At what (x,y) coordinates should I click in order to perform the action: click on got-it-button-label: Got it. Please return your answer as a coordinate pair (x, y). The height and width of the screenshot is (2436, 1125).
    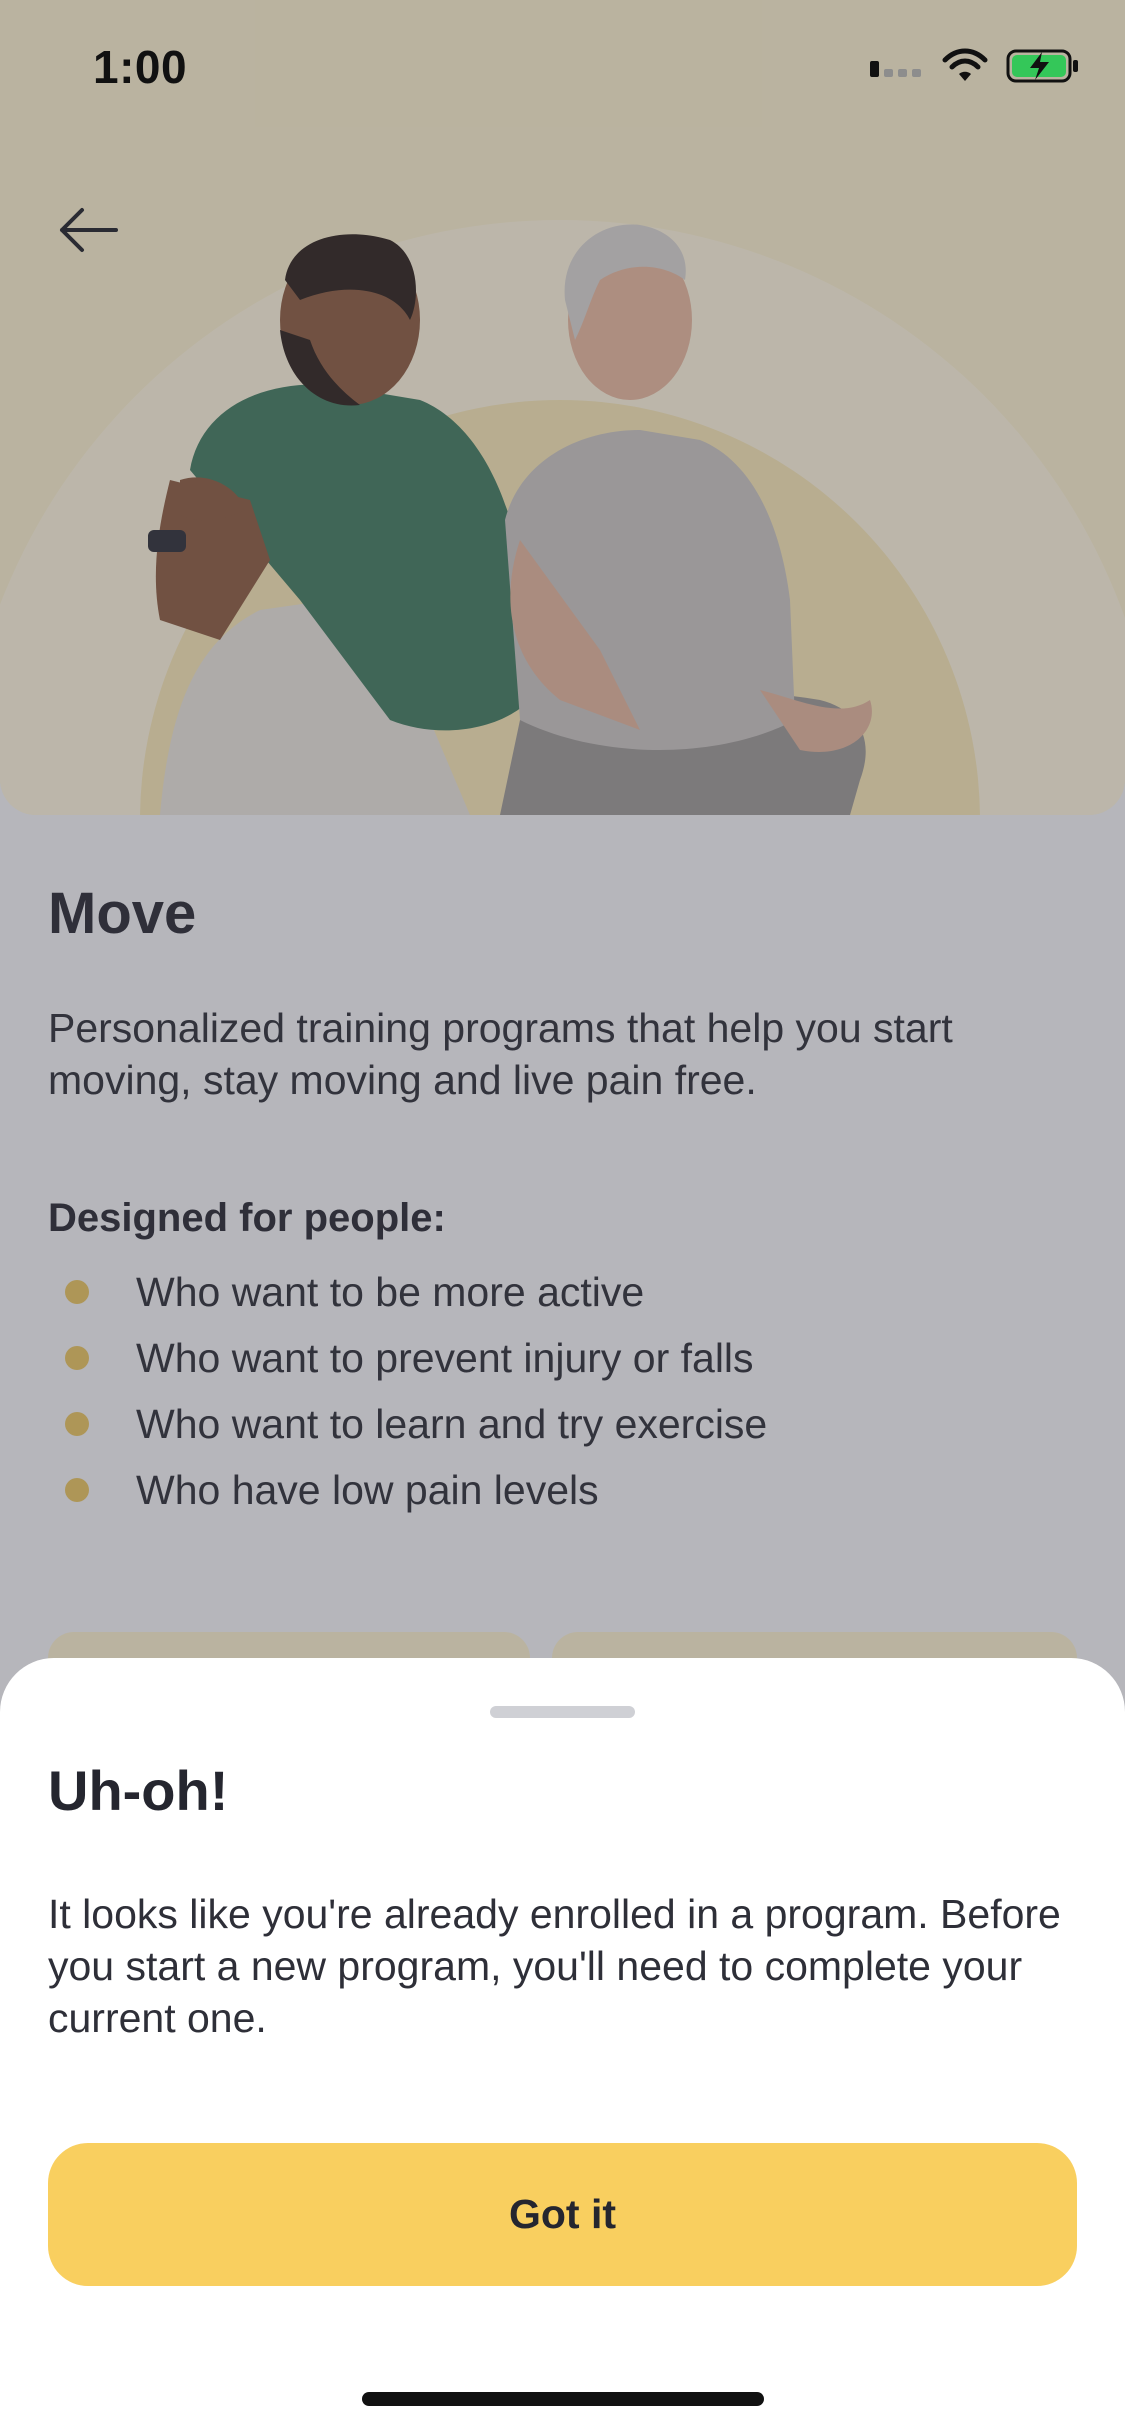
    Looking at the image, I should click on (562, 2214).